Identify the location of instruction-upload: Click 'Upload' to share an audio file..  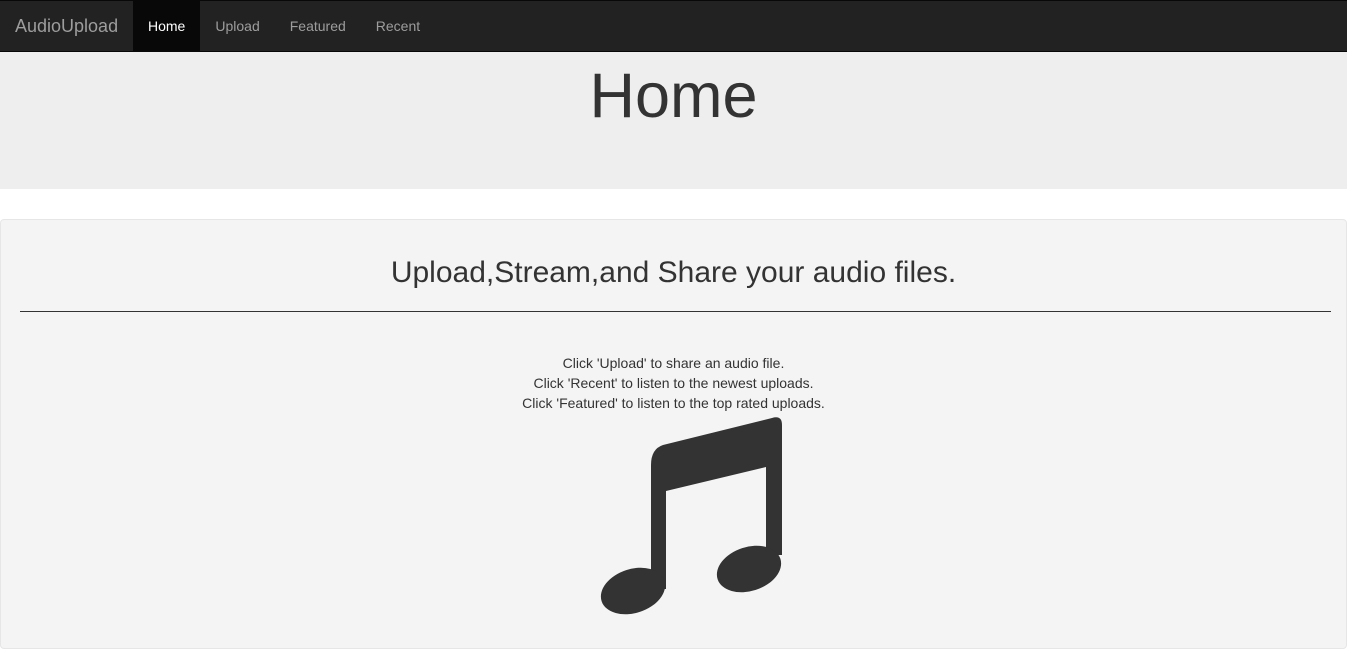
(673, 363).